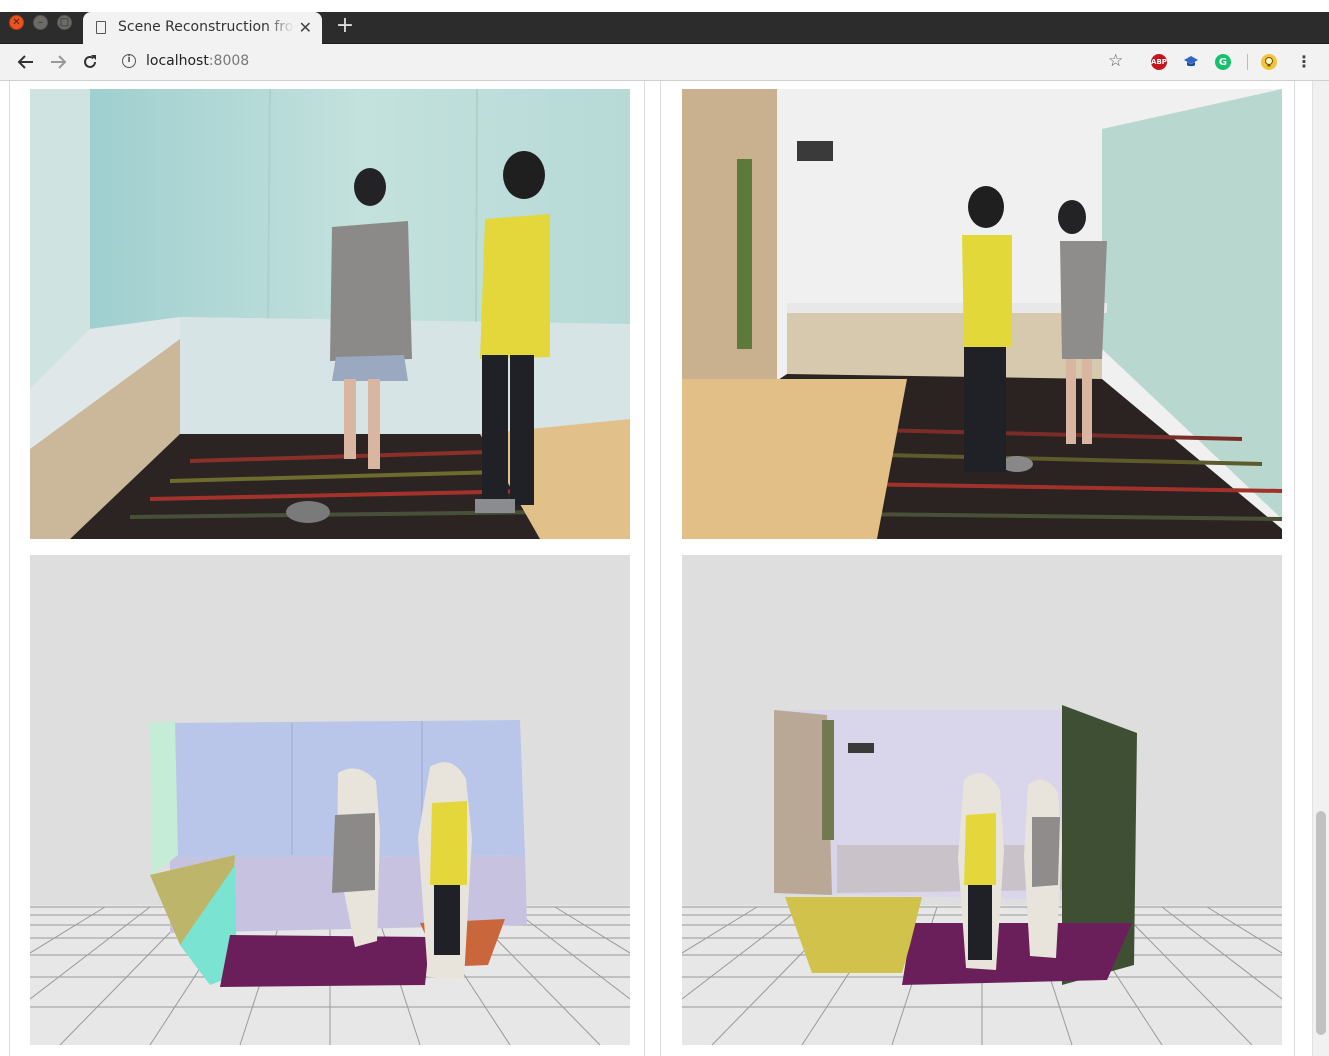  Describe the element at coordinates (16, 22) in the screenshot. I see `window-close-button: ✕` at that location.